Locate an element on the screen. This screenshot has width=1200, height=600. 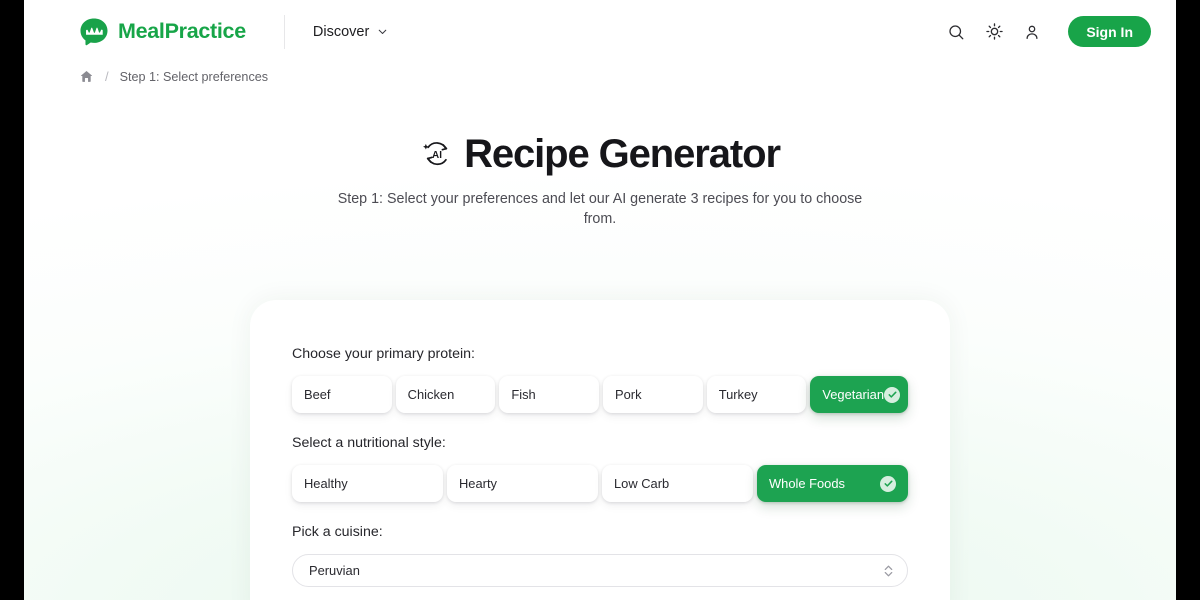
site-header: MealPractice Discover Sign In is located at coordinates (600, 31).